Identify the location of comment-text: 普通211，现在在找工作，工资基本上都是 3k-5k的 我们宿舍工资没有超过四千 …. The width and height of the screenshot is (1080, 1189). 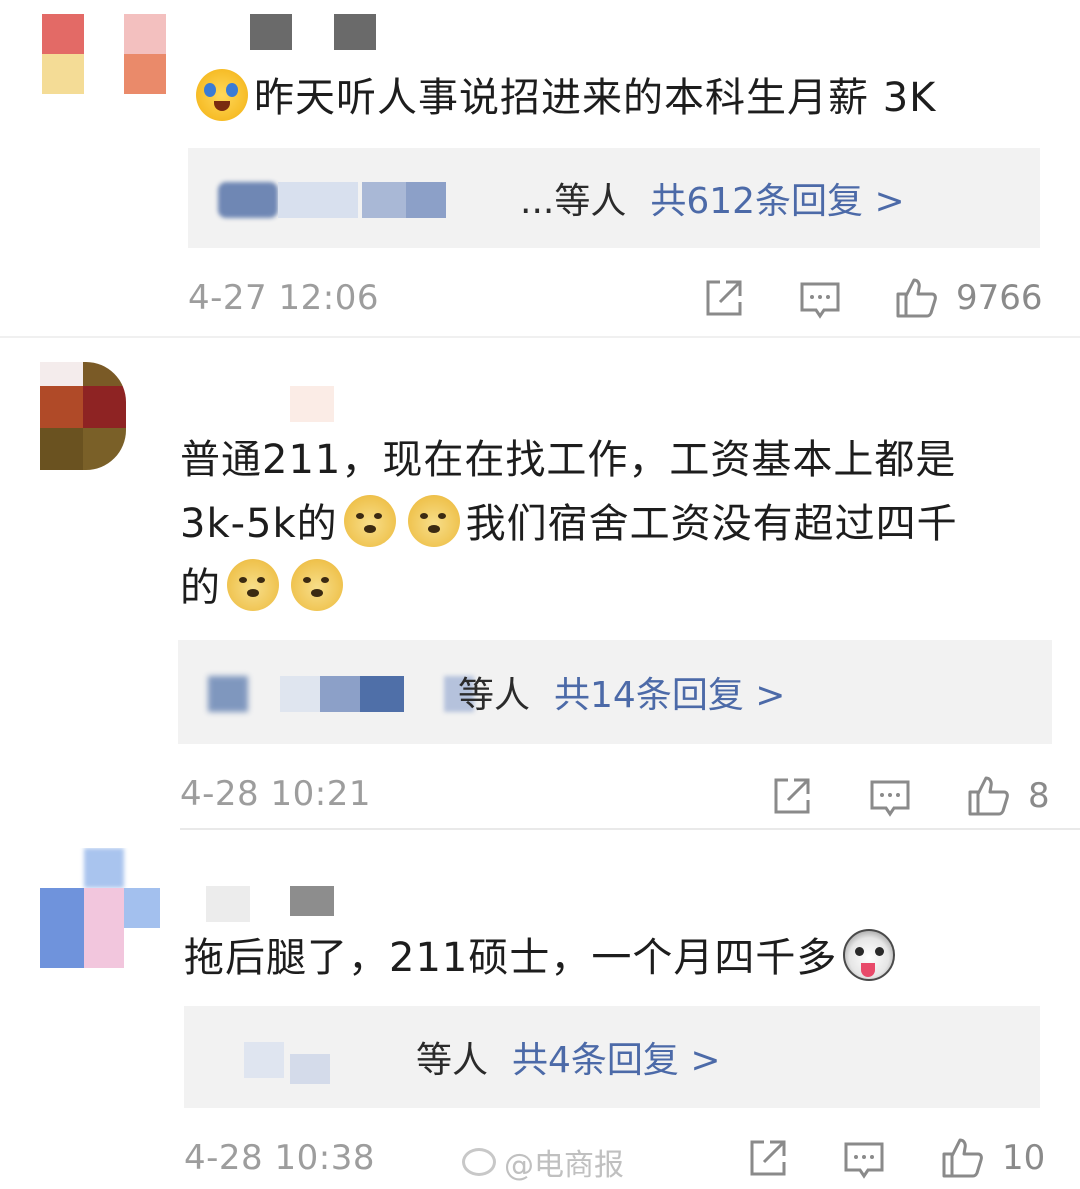
(600, 524).